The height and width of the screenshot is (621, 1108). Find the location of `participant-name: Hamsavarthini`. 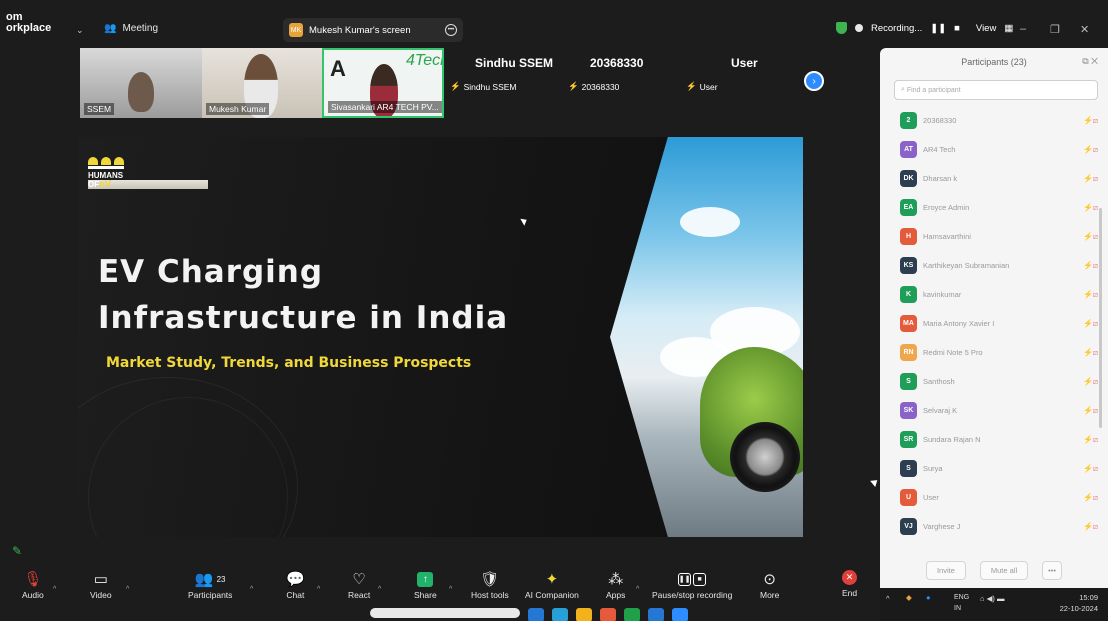

participant-name: Hamsavarthini is located at coordinates (947, 236).